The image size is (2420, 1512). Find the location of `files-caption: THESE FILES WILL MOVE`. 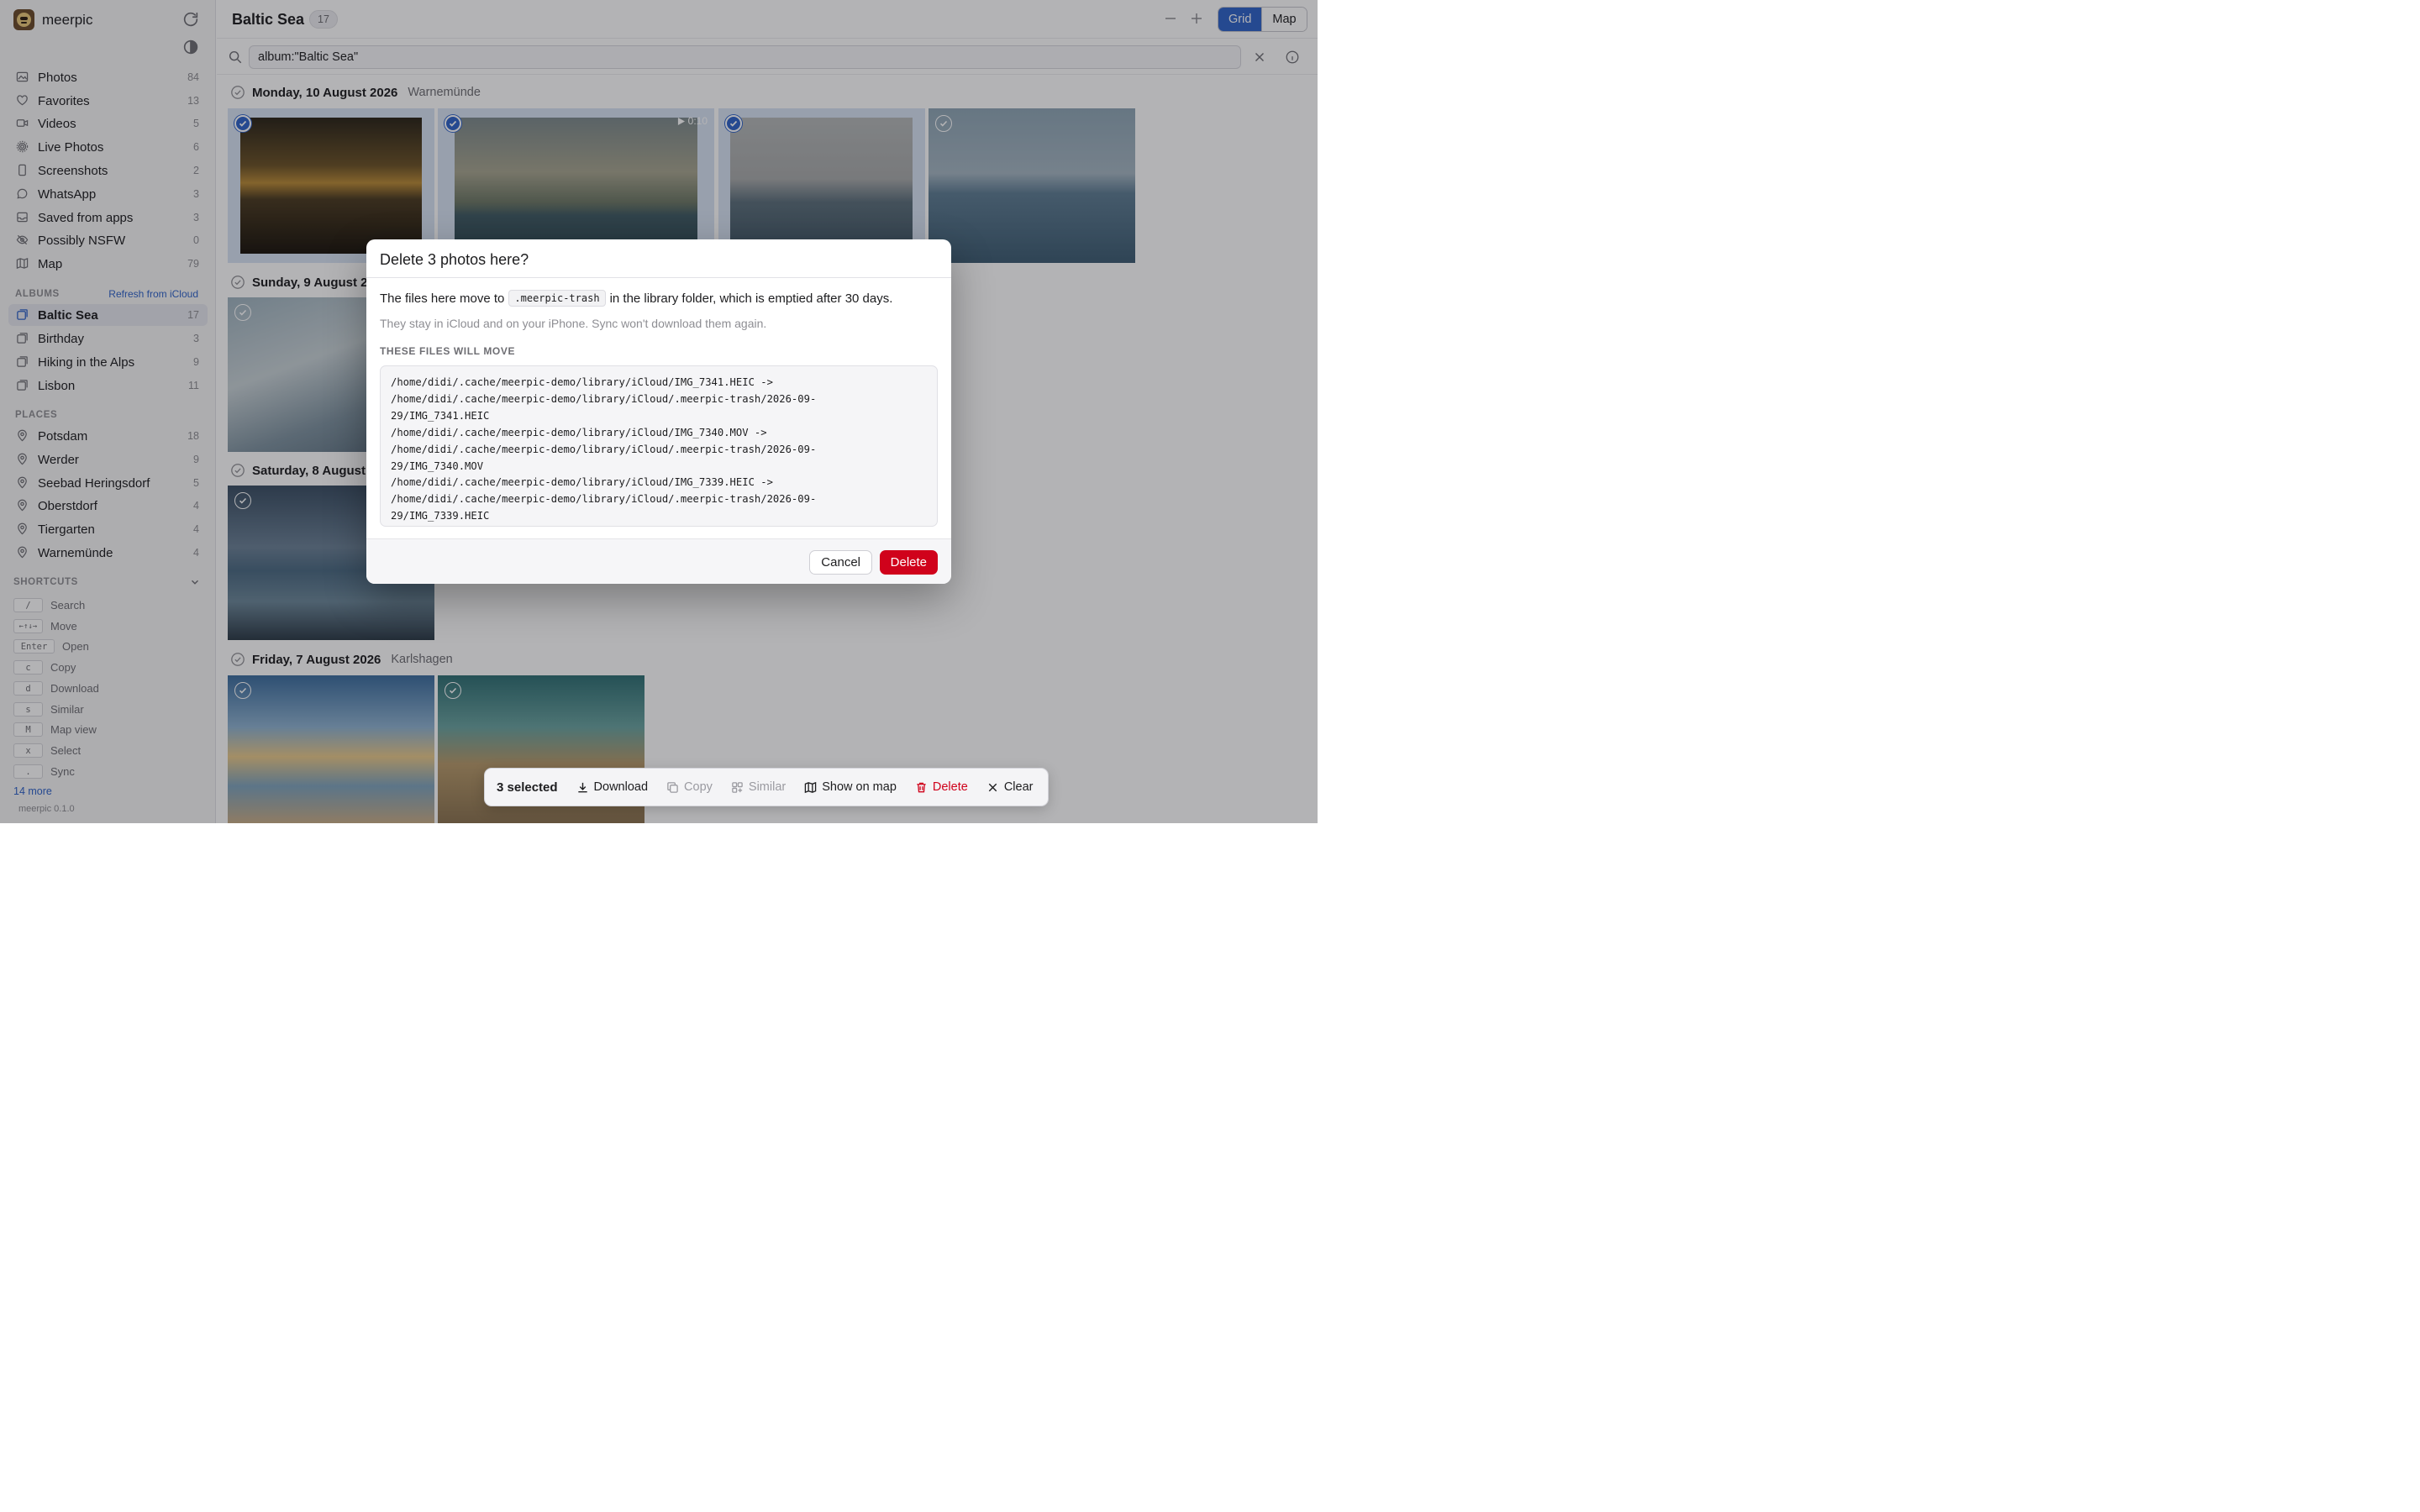

files-caption: THESE FILES WILL MOVE is located at coordinates (448, 351).